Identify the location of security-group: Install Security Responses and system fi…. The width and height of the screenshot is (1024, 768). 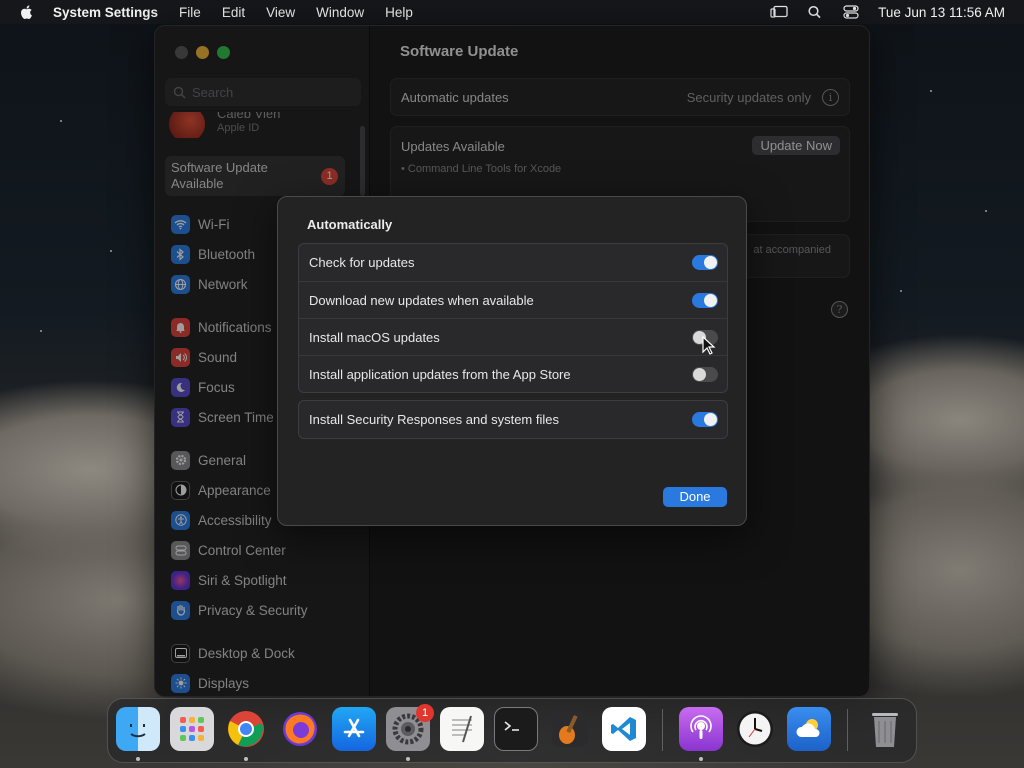
(513, 419).